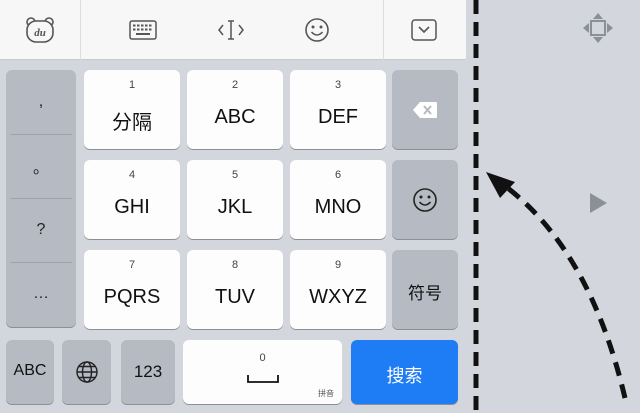 The image size is (640, 413). Describe the element at coordinates (500, 185) in the screenshot. I see `arrow-head-icon` at that location.